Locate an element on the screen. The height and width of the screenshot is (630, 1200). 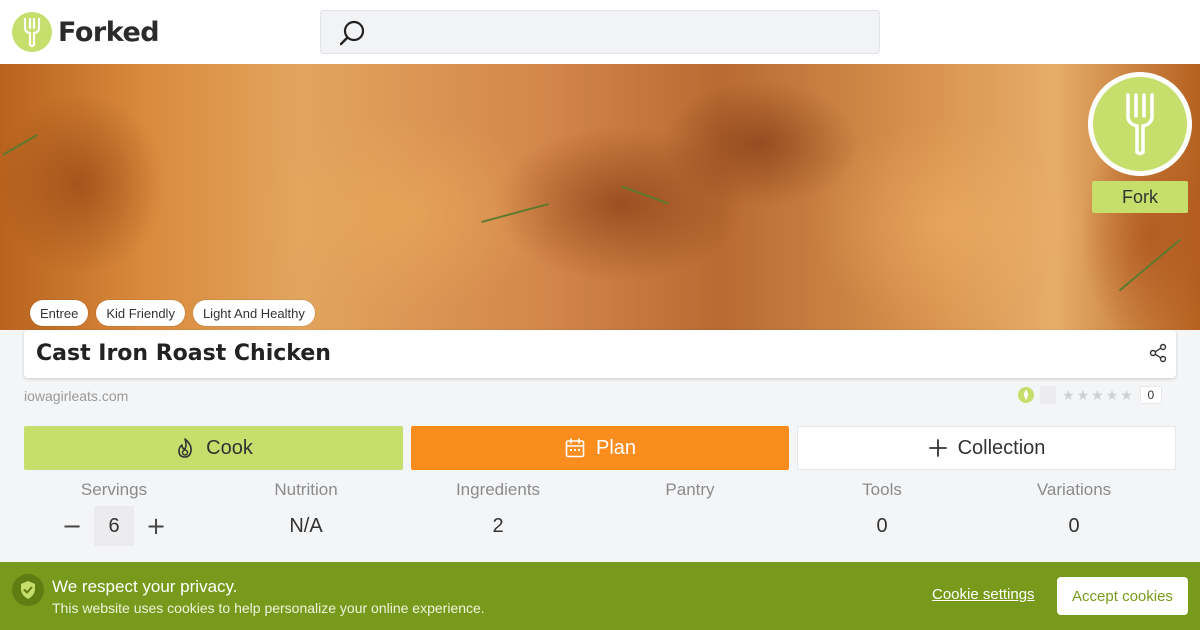
action-buttons: Cook Plan Collection is located at coordinates (600, 448).